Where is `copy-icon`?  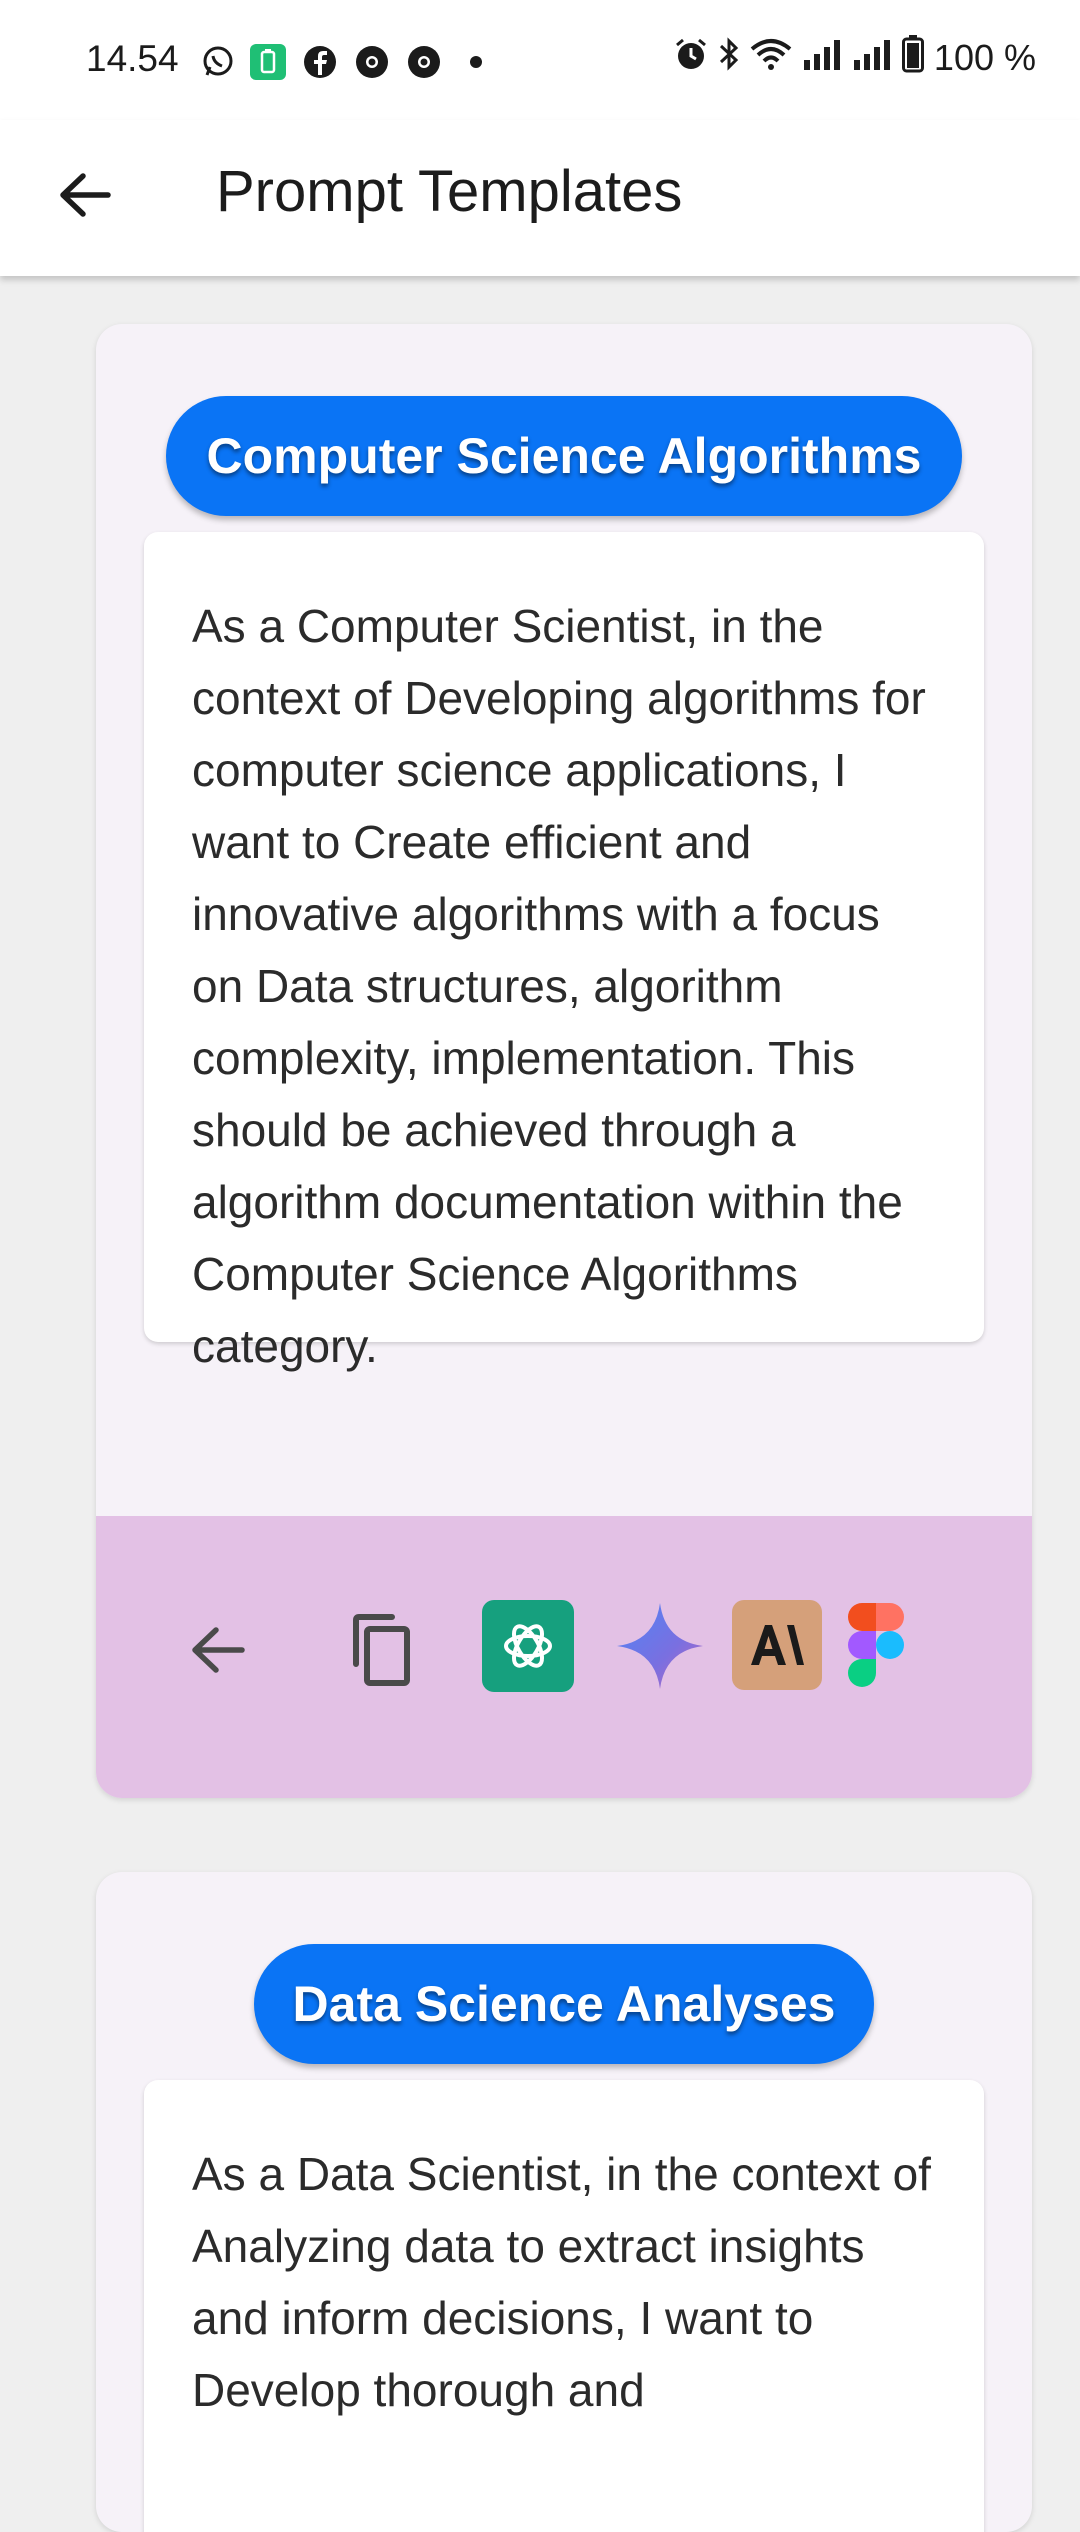
copy-icon is located at coordinates (381, 1650).